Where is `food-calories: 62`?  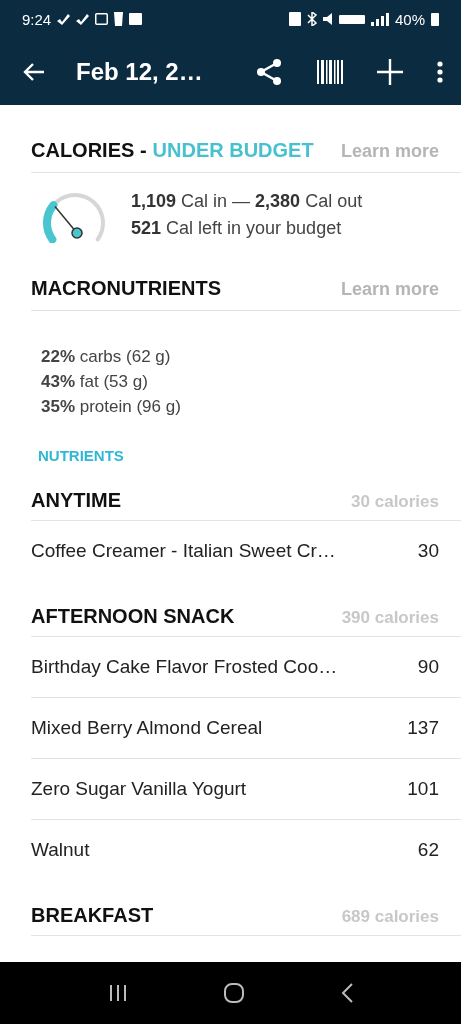
food-calories: 62 is located at coordinates (428, 850).